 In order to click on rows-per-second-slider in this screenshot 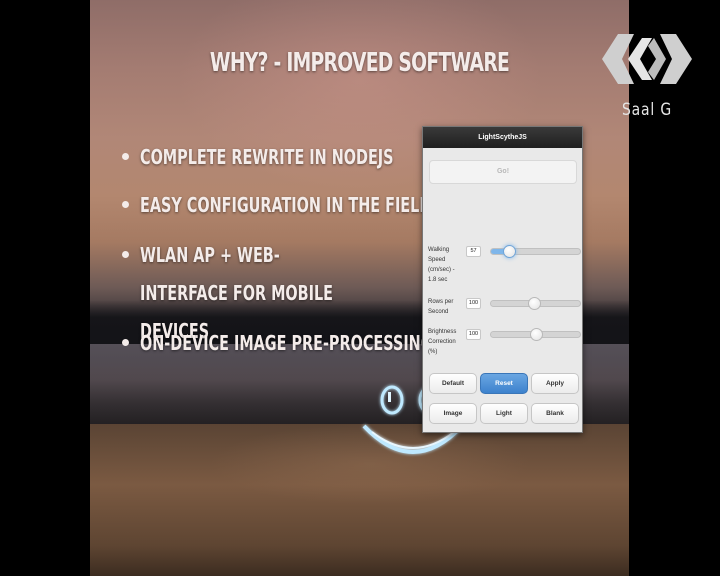, I will do `click(535, 303)`.